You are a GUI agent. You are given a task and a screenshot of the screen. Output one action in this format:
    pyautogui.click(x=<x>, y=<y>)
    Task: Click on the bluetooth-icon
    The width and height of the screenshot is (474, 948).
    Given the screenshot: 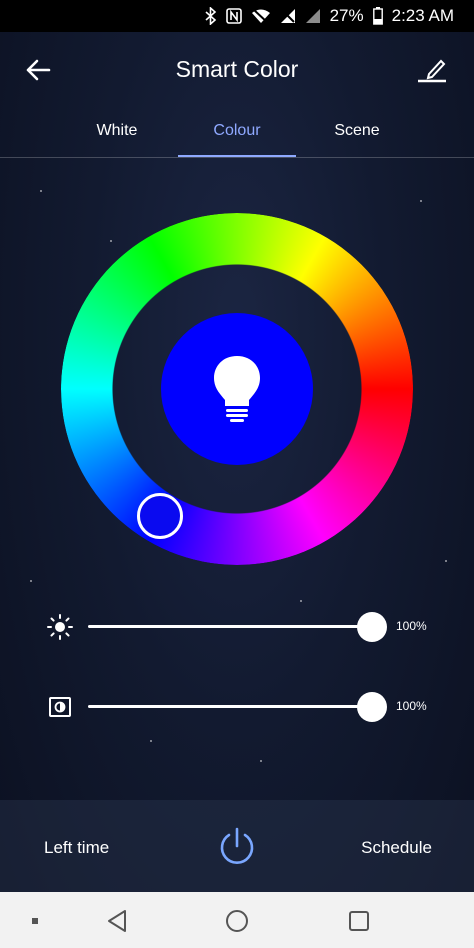 What is the action you would take?
    pyautogui.click(x=211, y=16)
    